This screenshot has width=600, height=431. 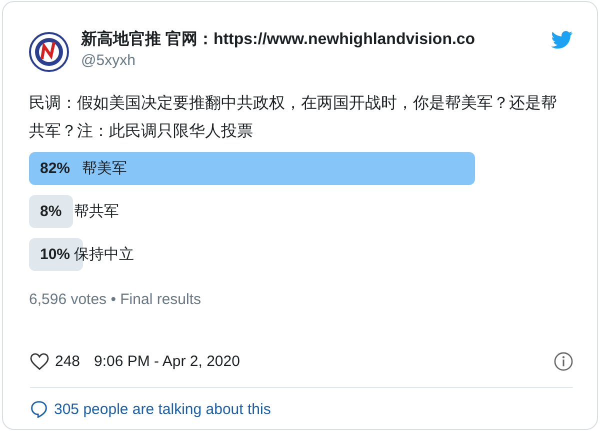 I want to click on poll-percent: 8%, so click(x=51, y=211).